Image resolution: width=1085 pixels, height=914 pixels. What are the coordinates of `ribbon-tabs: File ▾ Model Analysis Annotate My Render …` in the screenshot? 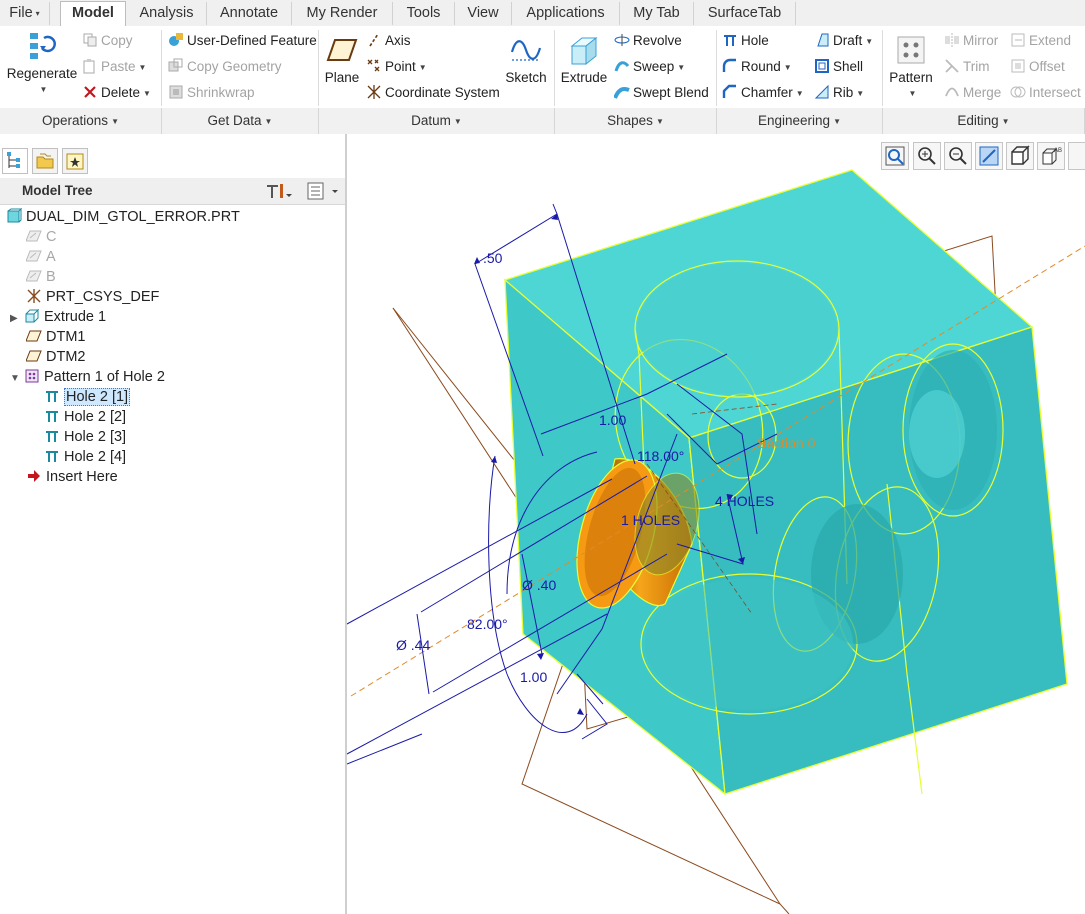 It's located at (542, 13).